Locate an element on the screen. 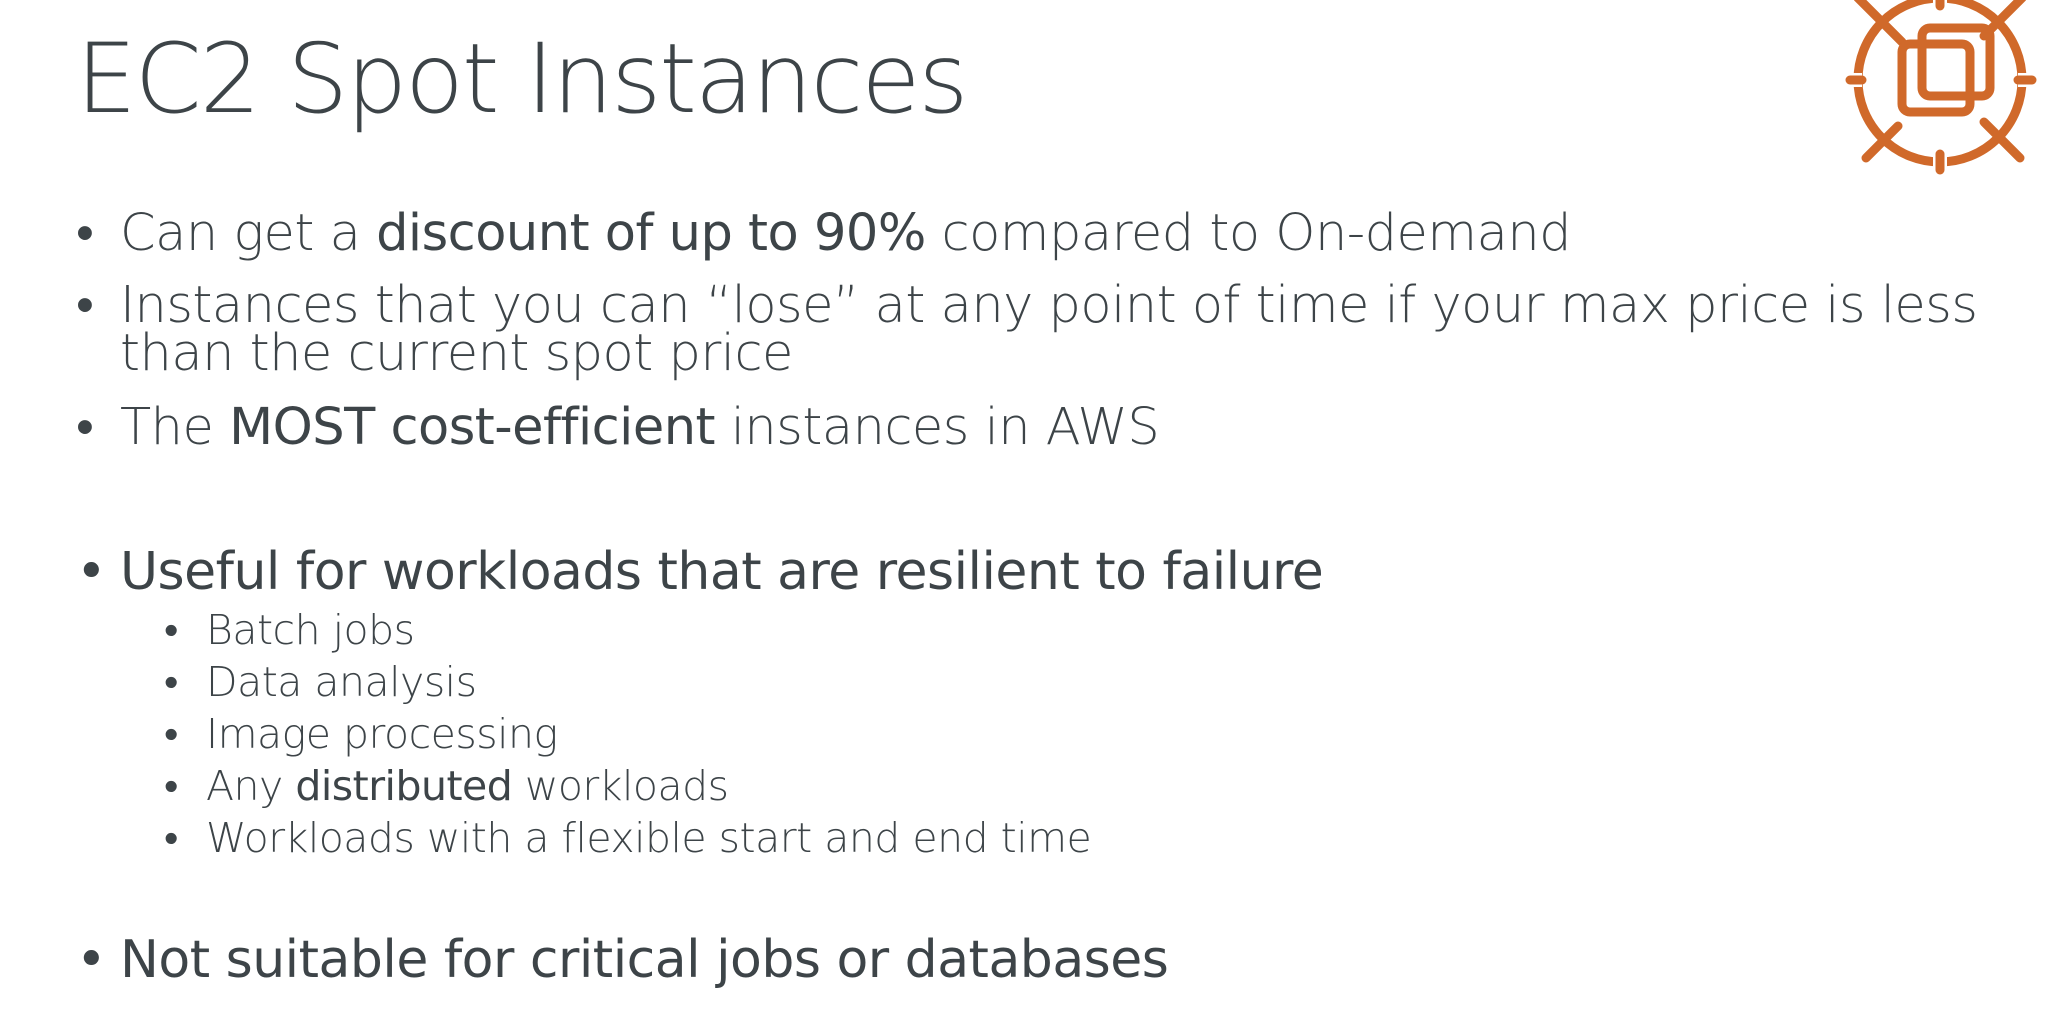 This screenshot has height=1020, width=2054. sub-bullet-data-analysis: Data analysis is located at coordinates (320, 682).